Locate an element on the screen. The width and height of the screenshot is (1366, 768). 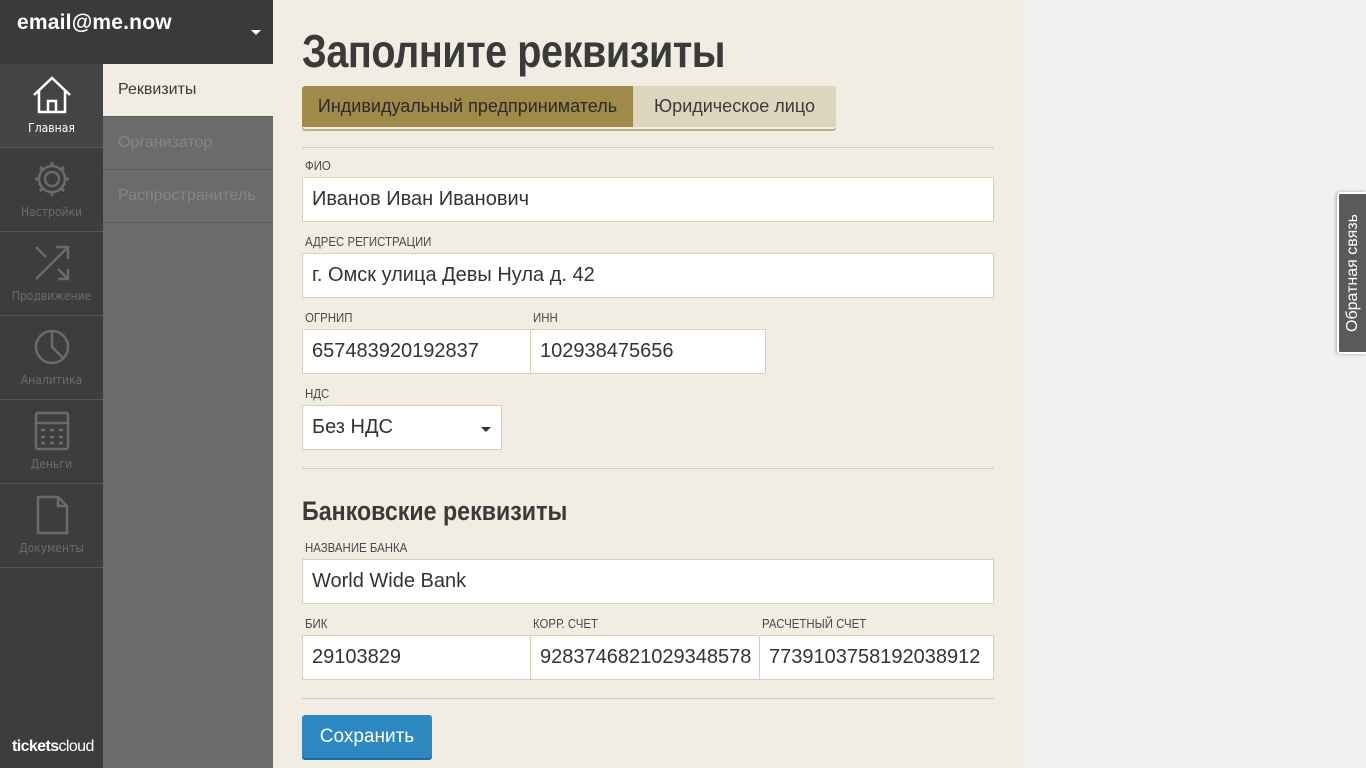
brand-bold: tickets is located at coordinates (35, 746).